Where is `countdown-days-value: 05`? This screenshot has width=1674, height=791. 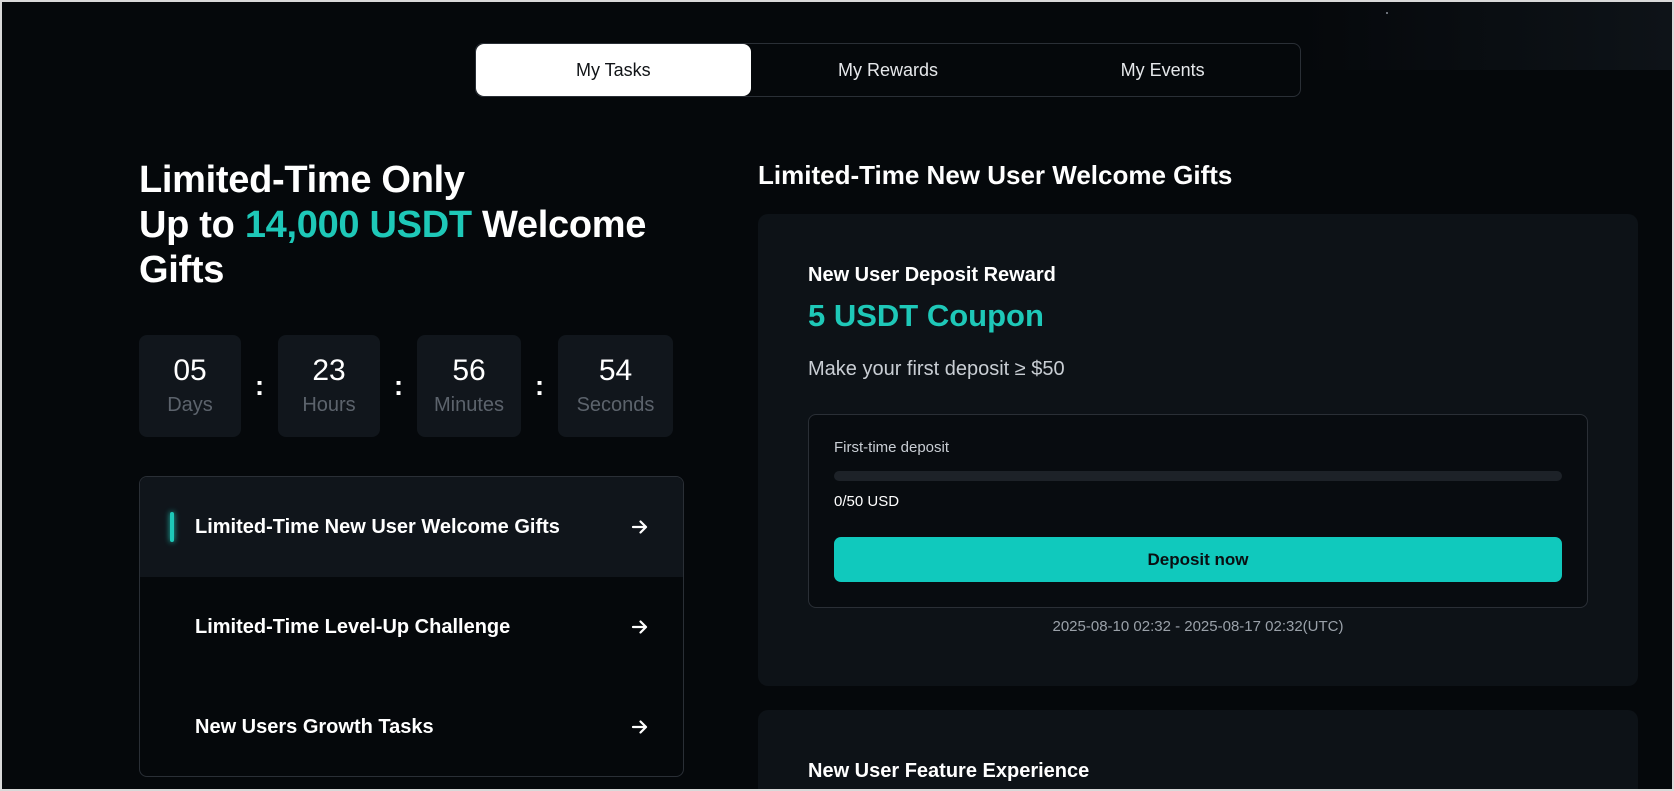
countdown-days-value: 05 is located at coordinates (190, 370).